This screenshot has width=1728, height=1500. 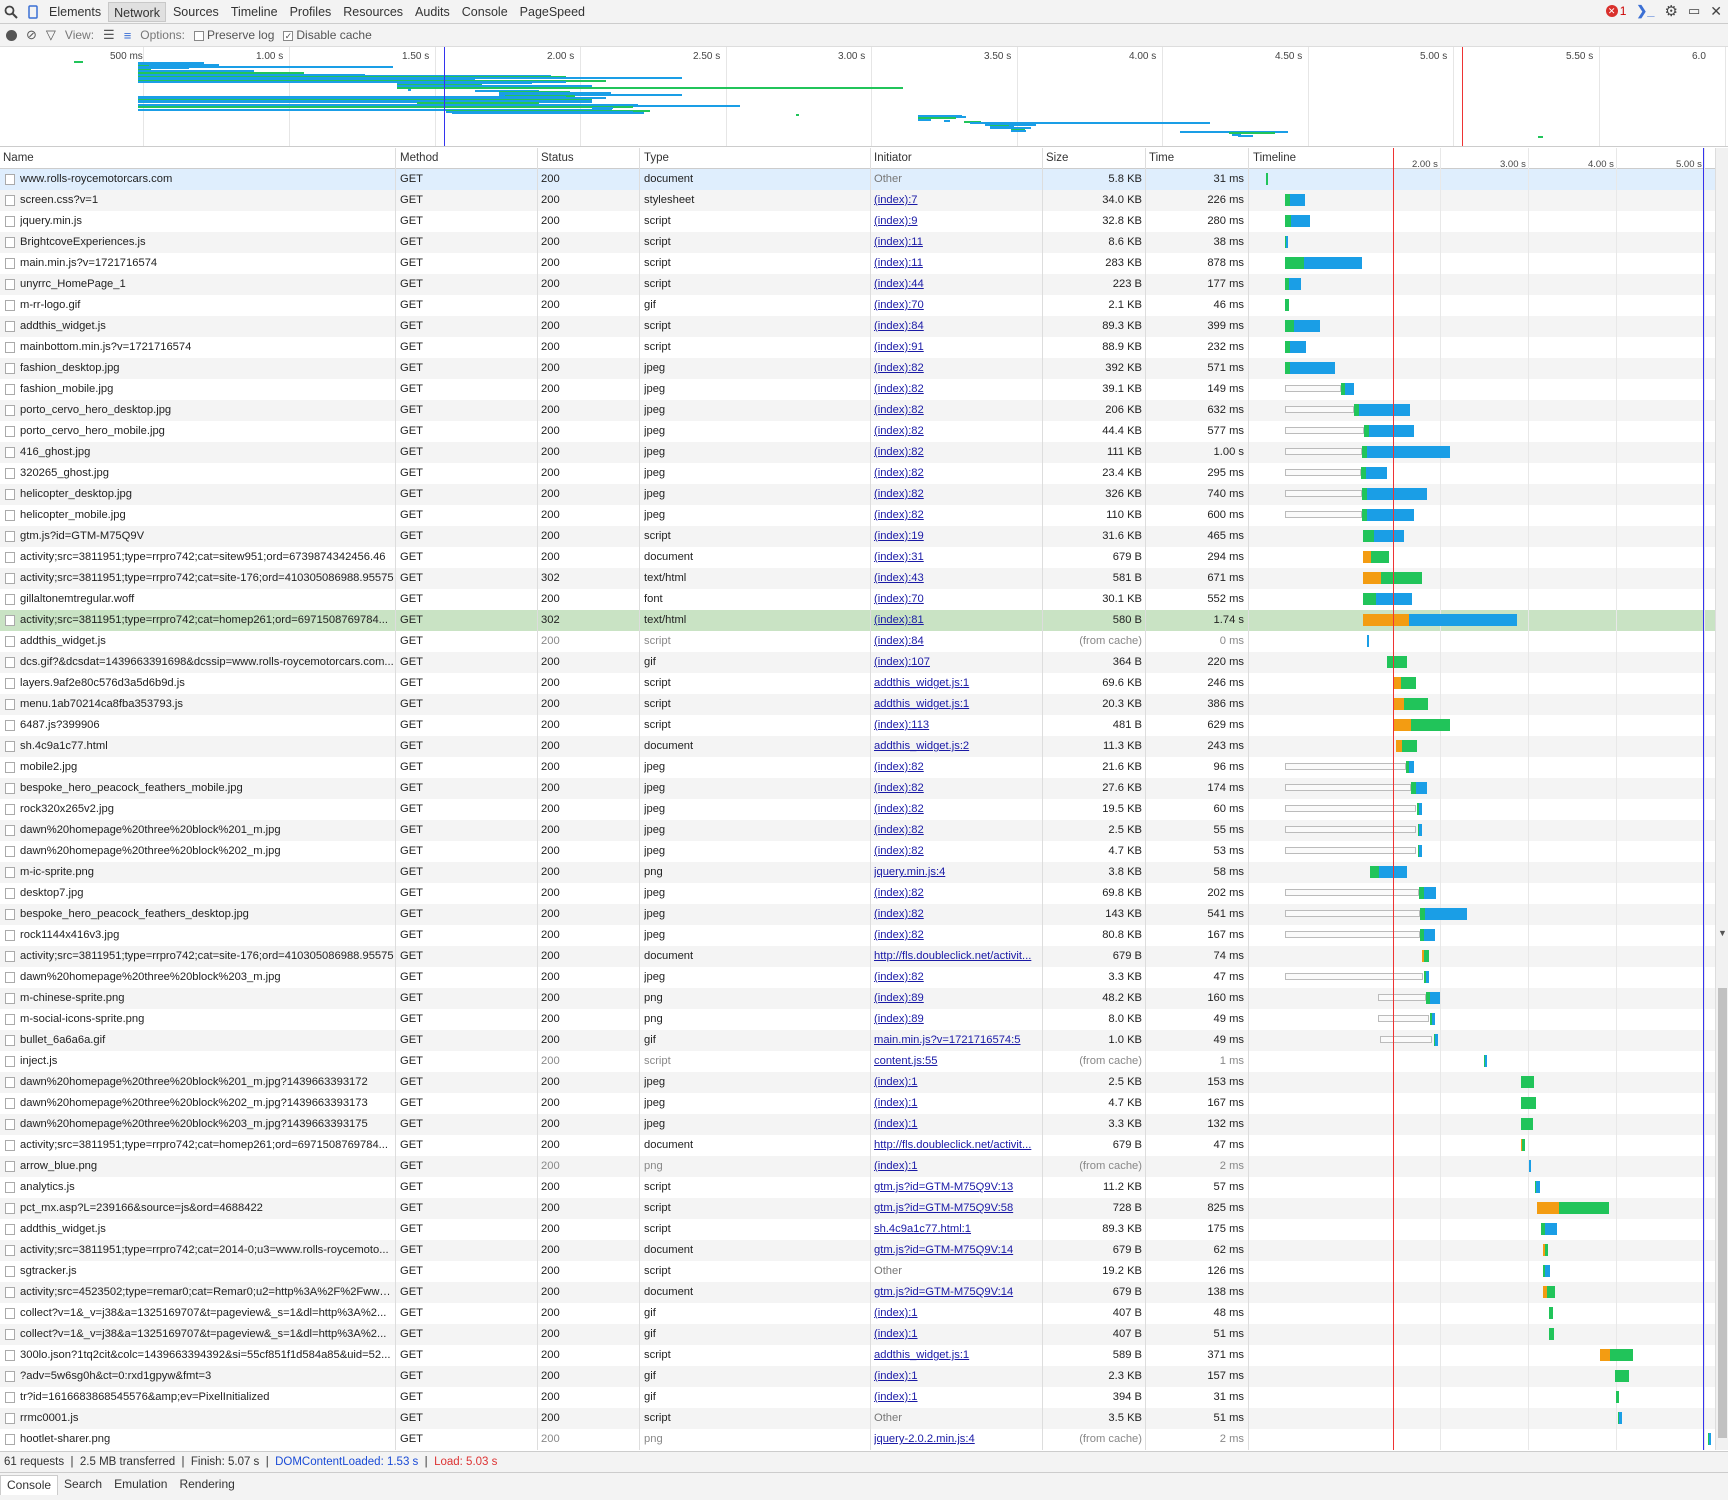 I want to click on request-initiator: (index):19, so click(x=955, y=536).